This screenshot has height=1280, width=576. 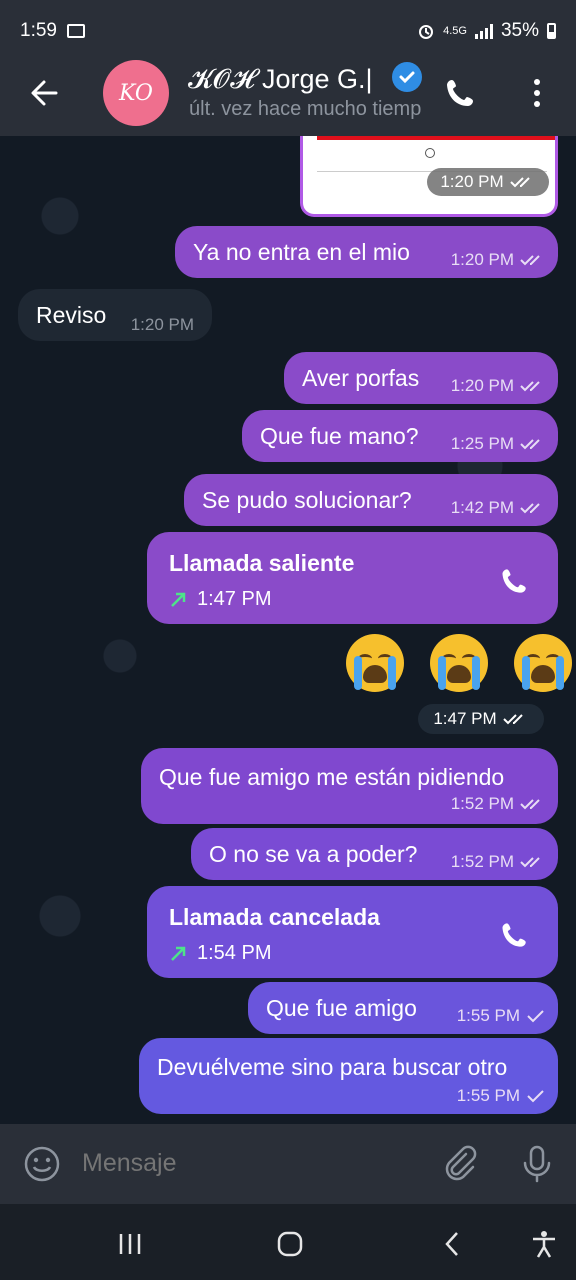 I want to click on verified-badge-icon, so click(x=407, y=77).